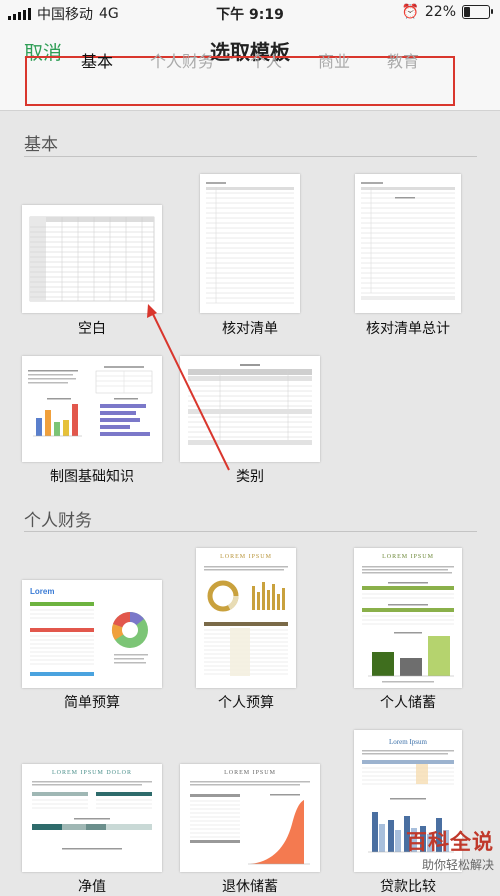 The width and height of the screenshot is (500, 896). Describe the element at coordinates (410, 12) in the screenshot. I see `alarm-icon: ⏰` at that location.